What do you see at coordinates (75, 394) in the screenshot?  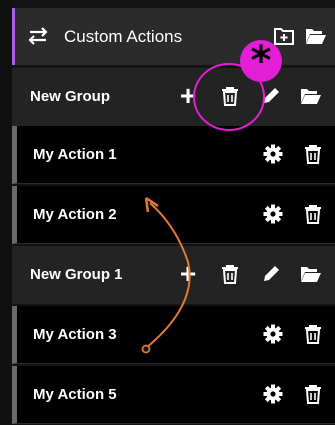 I see `action-label: My Action 5` at bounding box center [75, 394].